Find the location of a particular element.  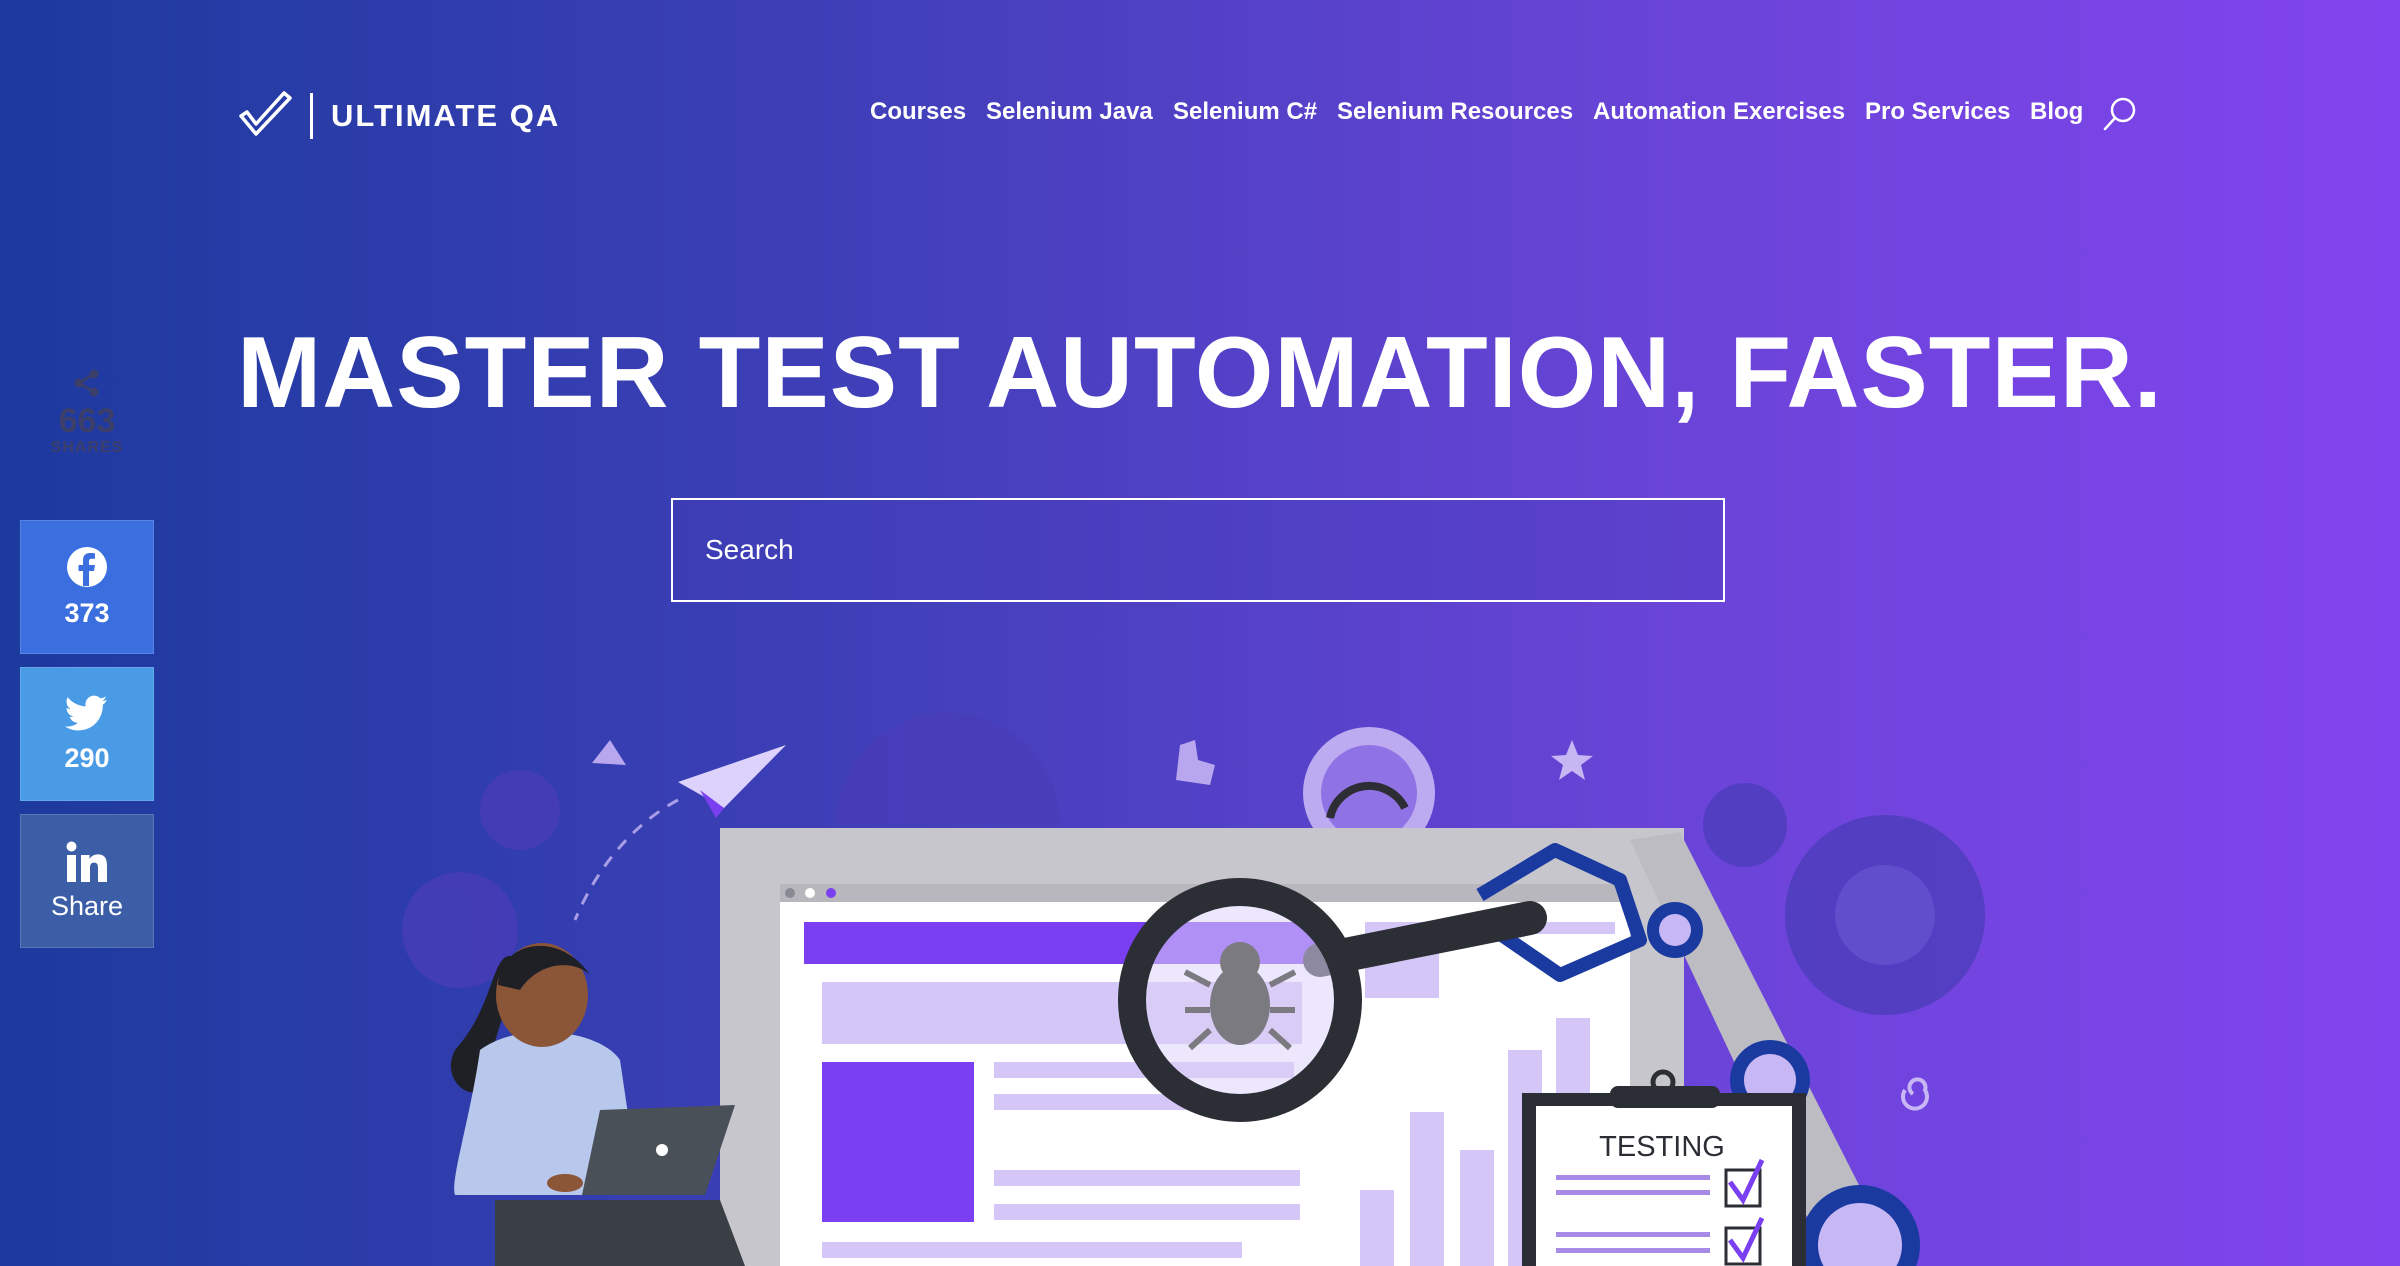

thumbs-up-icon is located at coordinates (1195, 762).